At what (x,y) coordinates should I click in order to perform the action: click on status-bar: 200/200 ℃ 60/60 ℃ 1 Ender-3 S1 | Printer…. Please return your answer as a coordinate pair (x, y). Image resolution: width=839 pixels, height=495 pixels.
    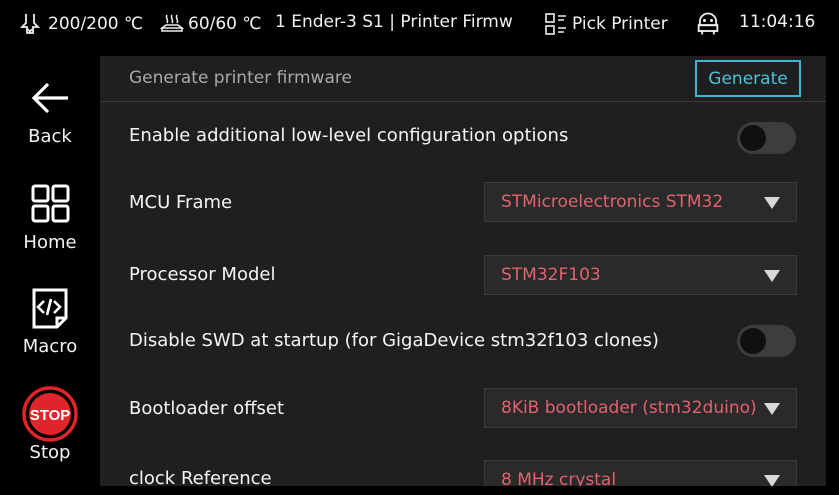
    Looking at the image, I should click on (419, 24).